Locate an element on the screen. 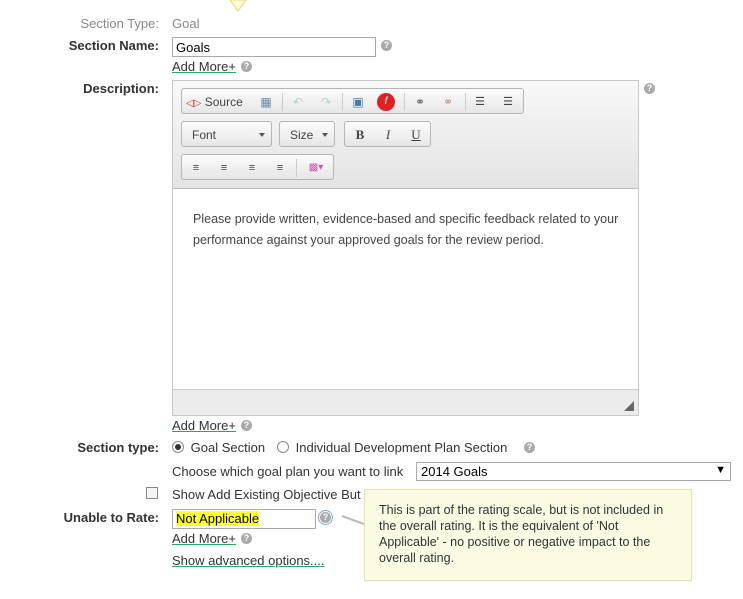  idp-section-radio-label: Individual Development Plan Section is located at coordinates (401, 447).